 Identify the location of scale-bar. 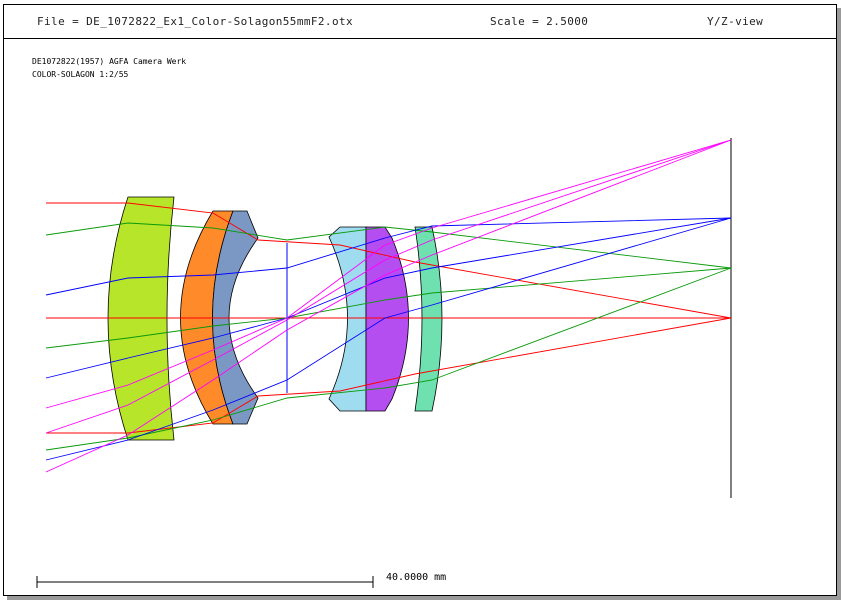
(205, 582).